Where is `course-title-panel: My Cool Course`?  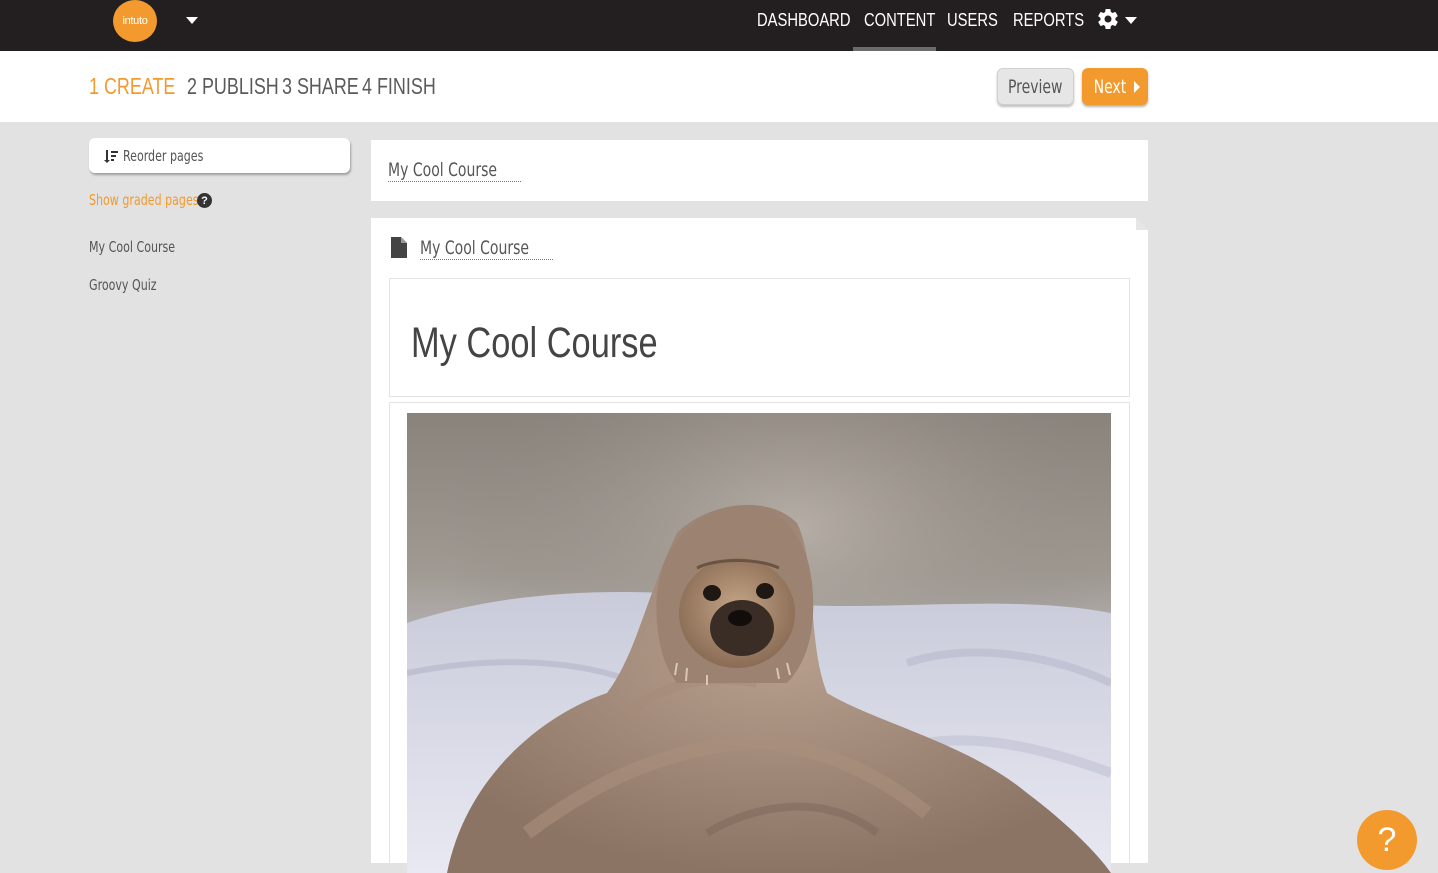 course-title-panel: My Cool Course is located at coordinates (759, 170).